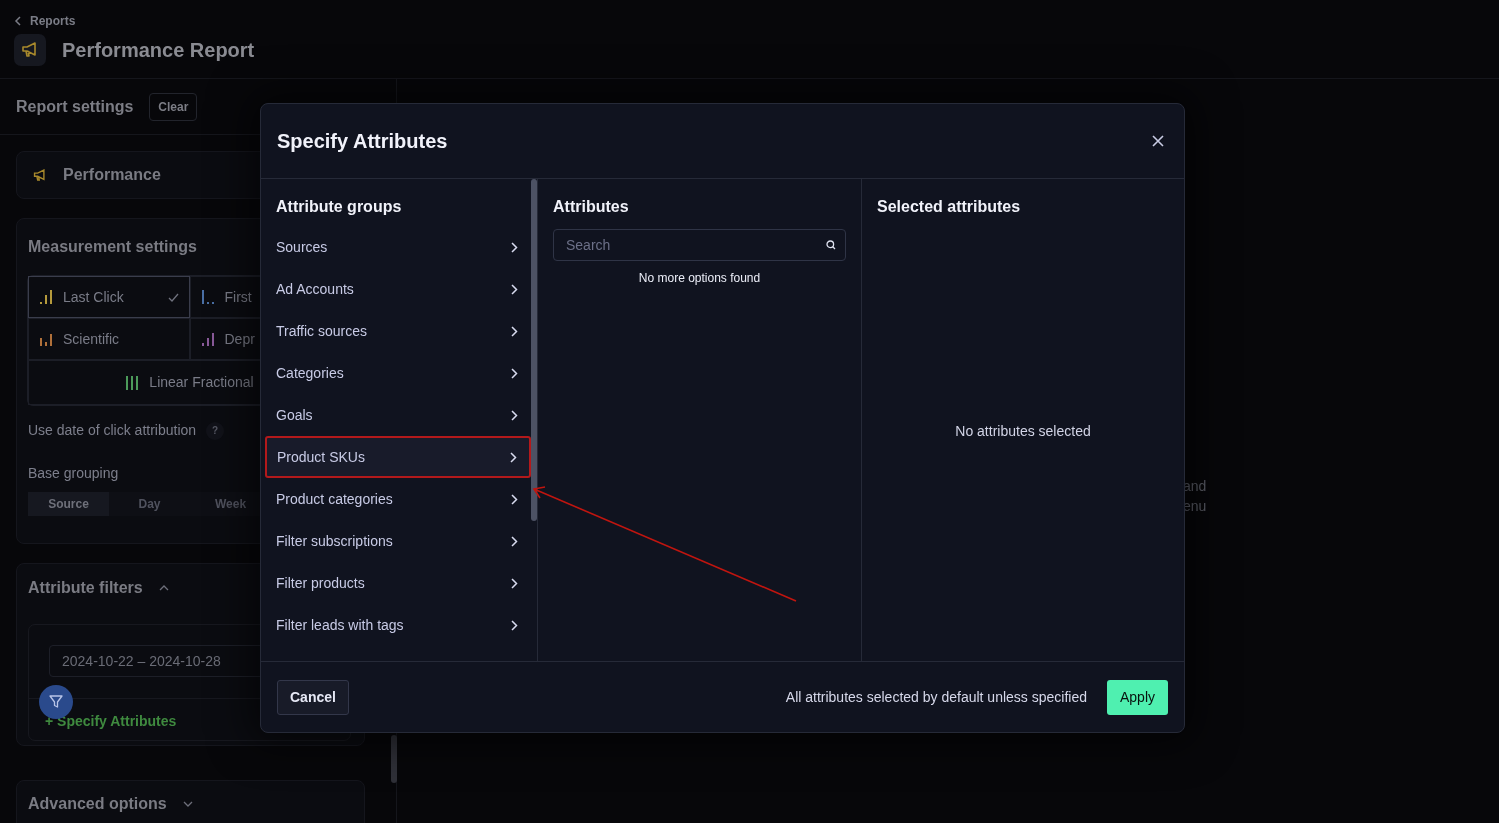  What do you see at coordinates (112, 430) in the screenshot?
I see `option-label: Use date of click attribution` at bounding box center [112, 430].